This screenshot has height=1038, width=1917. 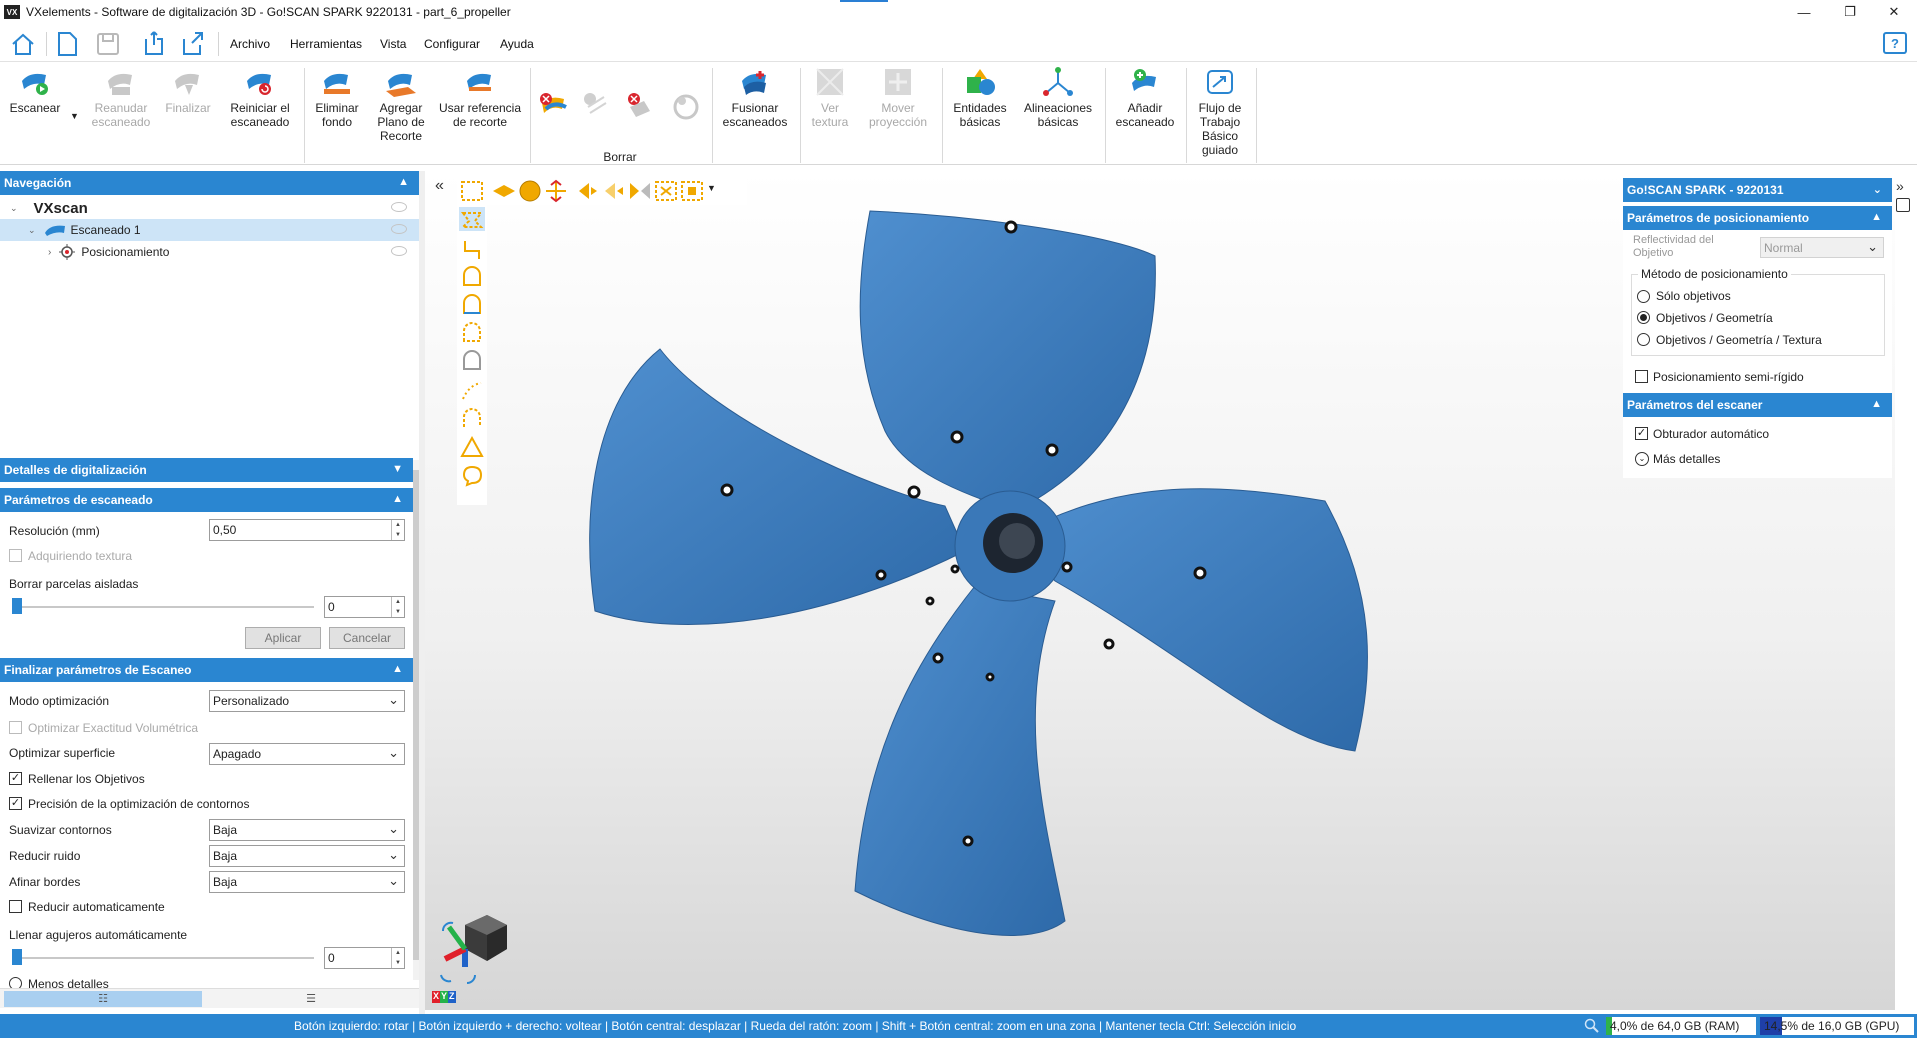 I want to click on less-details-row: Menos detalles, so click(x=206, y=982).